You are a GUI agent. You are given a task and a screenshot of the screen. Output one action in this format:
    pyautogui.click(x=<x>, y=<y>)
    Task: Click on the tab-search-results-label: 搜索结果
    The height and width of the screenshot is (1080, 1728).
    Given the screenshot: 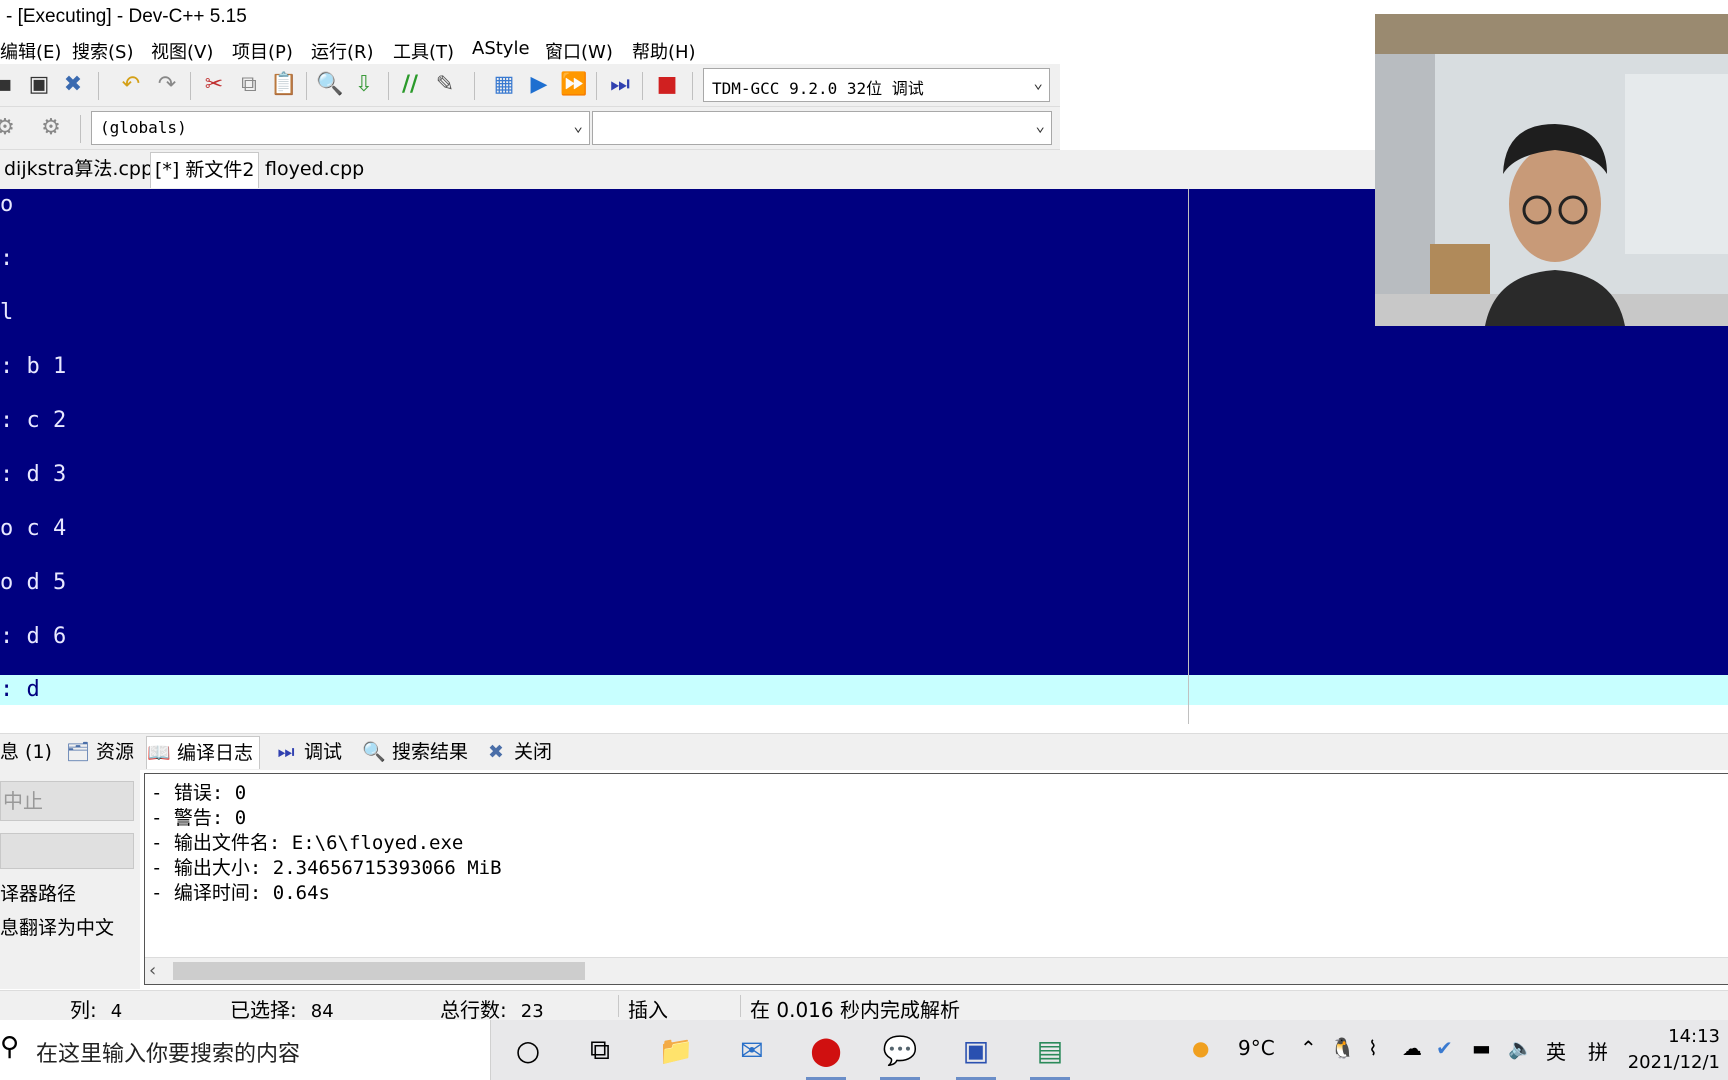 What is the action you would take?
    pyautogui.click(x=430, y=752)
    